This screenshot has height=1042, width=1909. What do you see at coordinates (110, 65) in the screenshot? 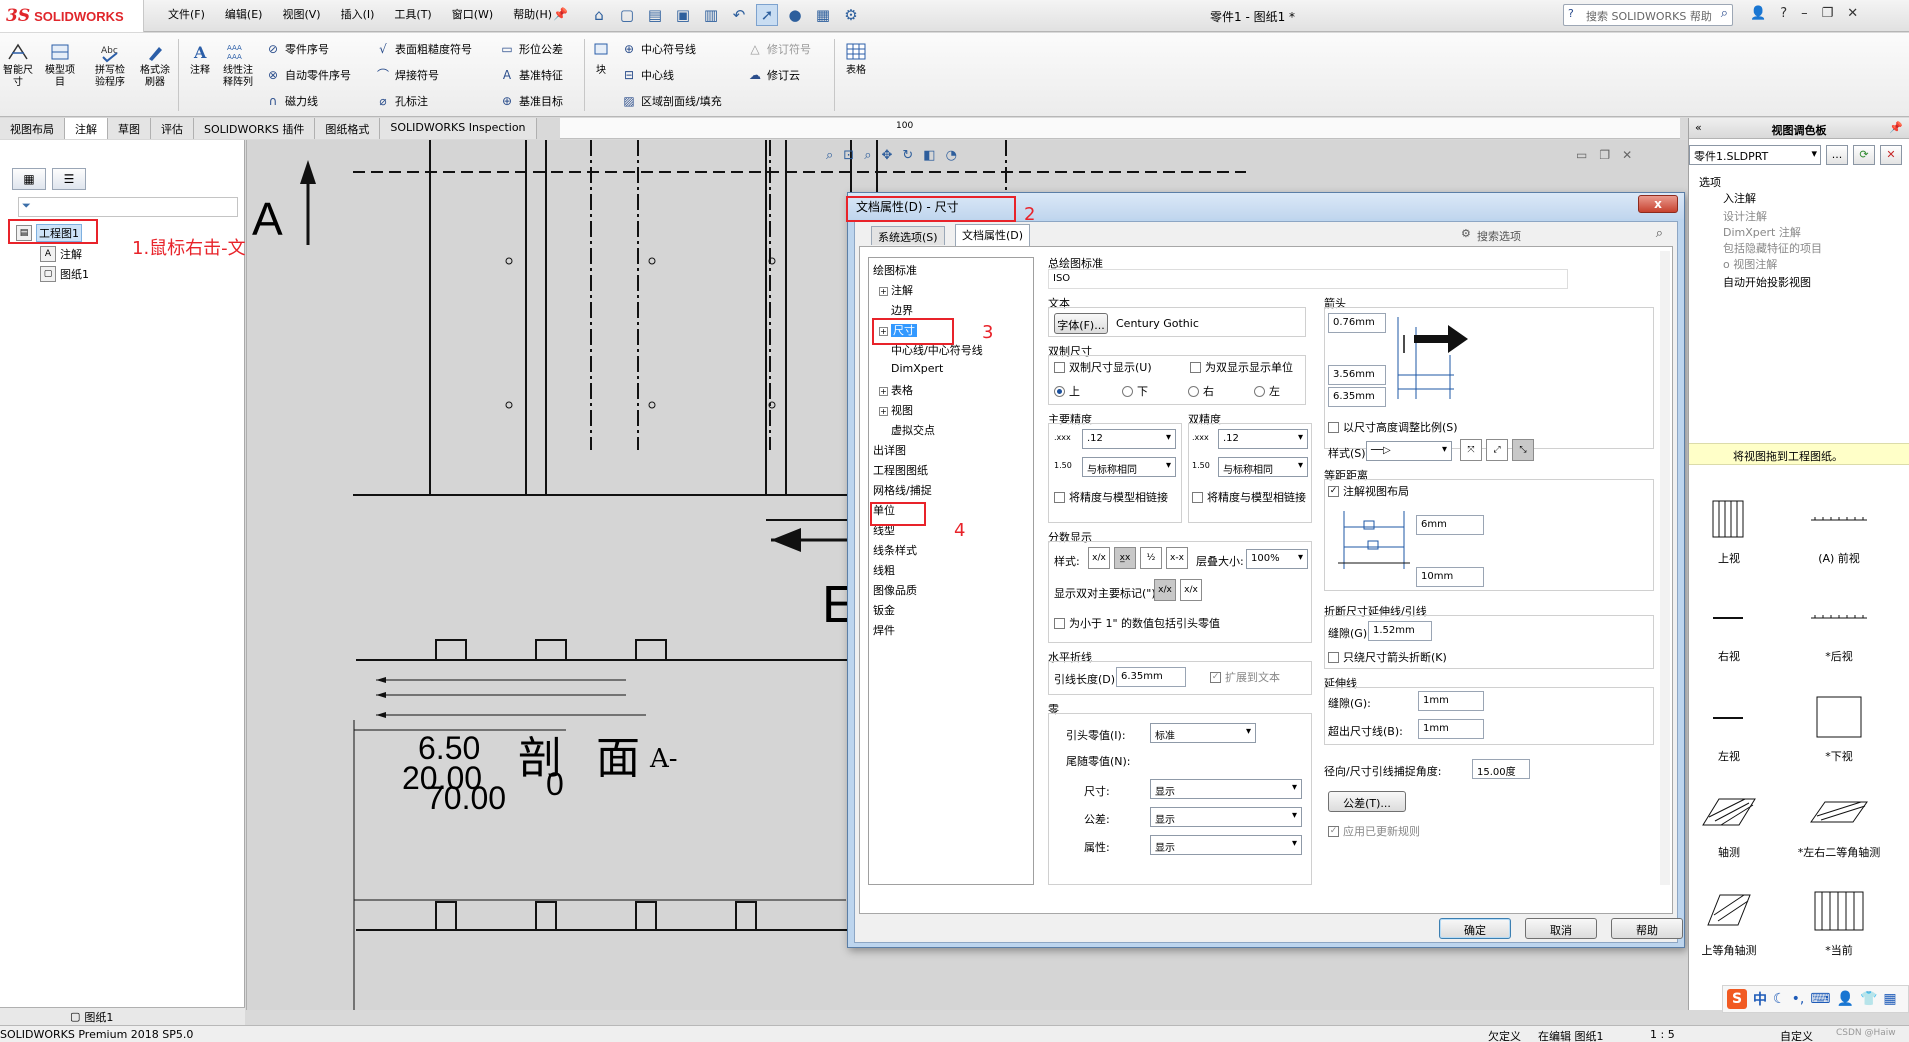
I see `spell-check-button: Abc 拼写检验程序` at bounding box center [110, 65].